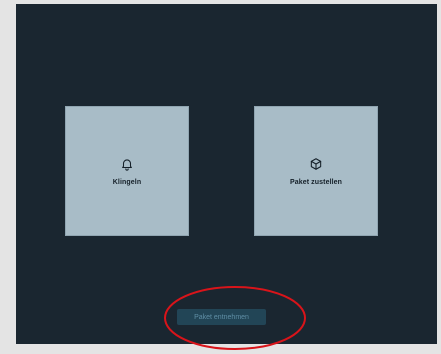 This screenshot has width=441, height=354. Describe the element at coordinates (316, 182) in the screenshot. I see `deliver-package-label: Paket zustellen` at that location.